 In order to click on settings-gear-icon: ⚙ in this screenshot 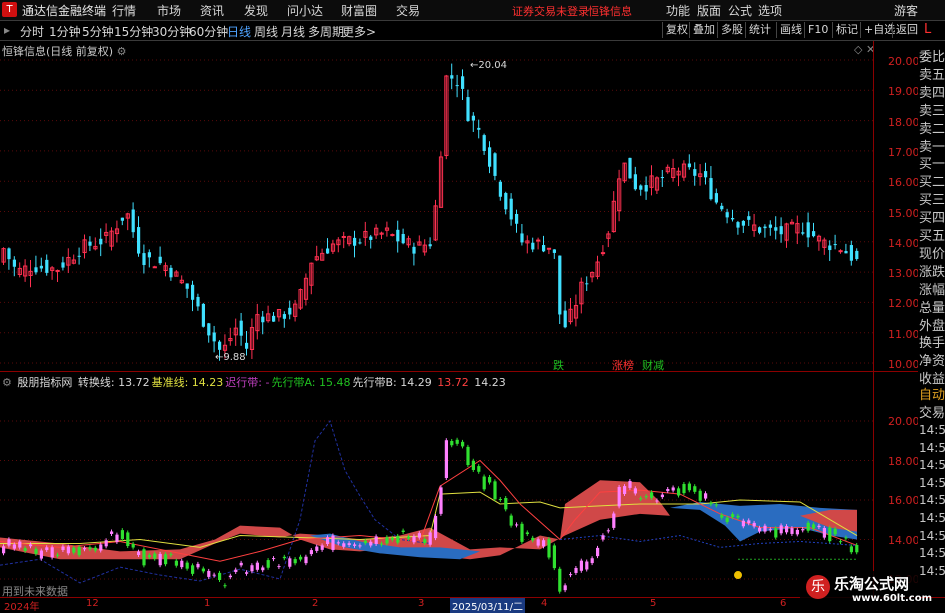, I will do `click(122, 51)`.